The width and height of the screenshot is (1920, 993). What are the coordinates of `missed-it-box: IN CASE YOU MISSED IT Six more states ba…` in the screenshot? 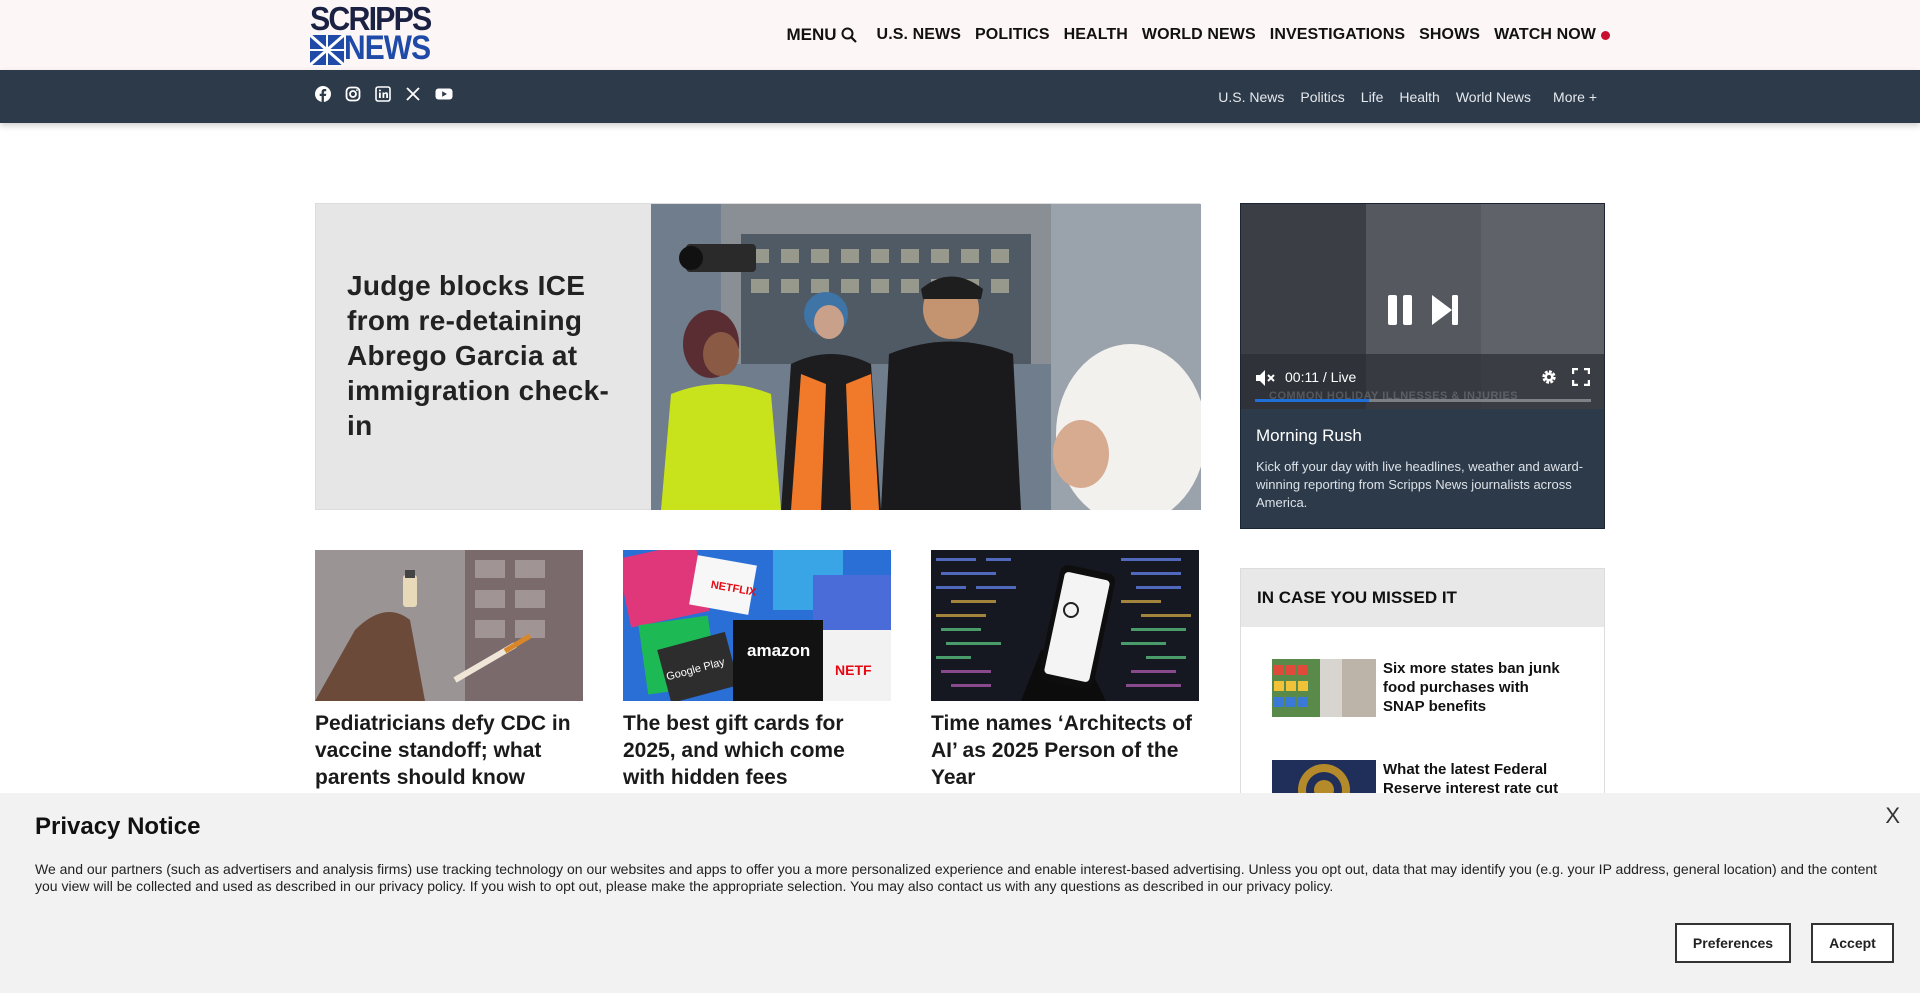 It's located at (1422, 693).